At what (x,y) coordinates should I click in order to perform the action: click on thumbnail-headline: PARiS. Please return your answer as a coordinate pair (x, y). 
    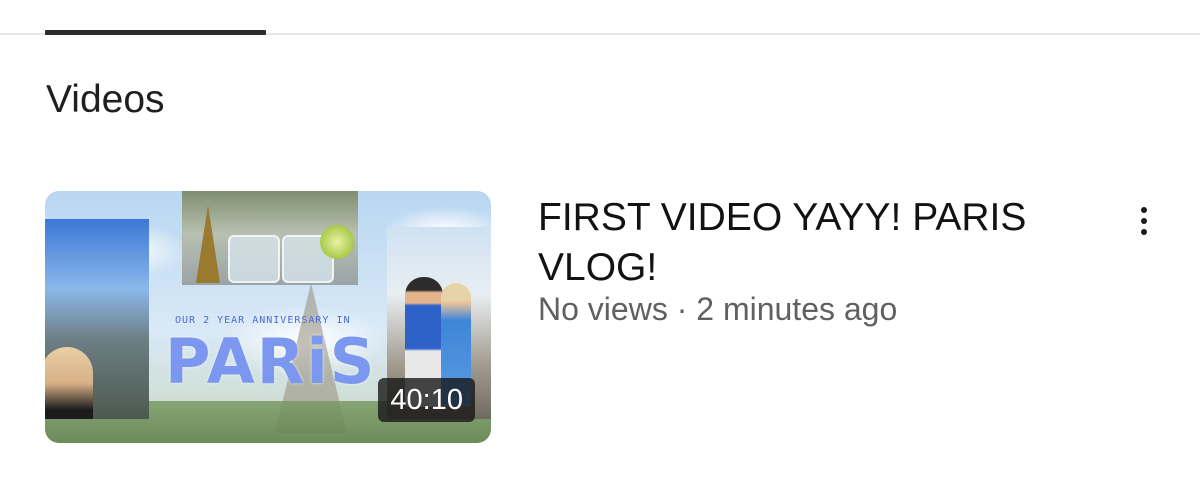
    Looking at the image, I should click on (271, 361).